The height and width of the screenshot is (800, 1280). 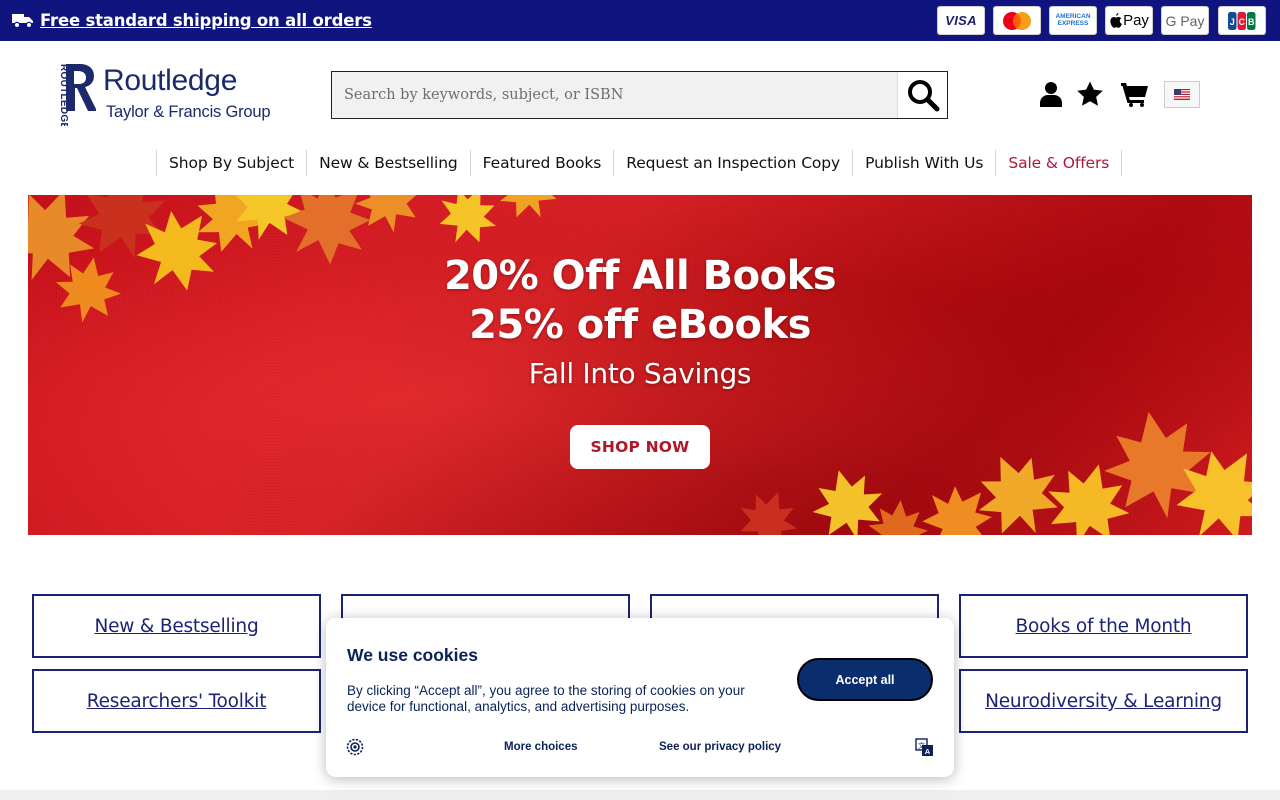 I want to click on mastercard-icon, so click(x=1017, y=20).